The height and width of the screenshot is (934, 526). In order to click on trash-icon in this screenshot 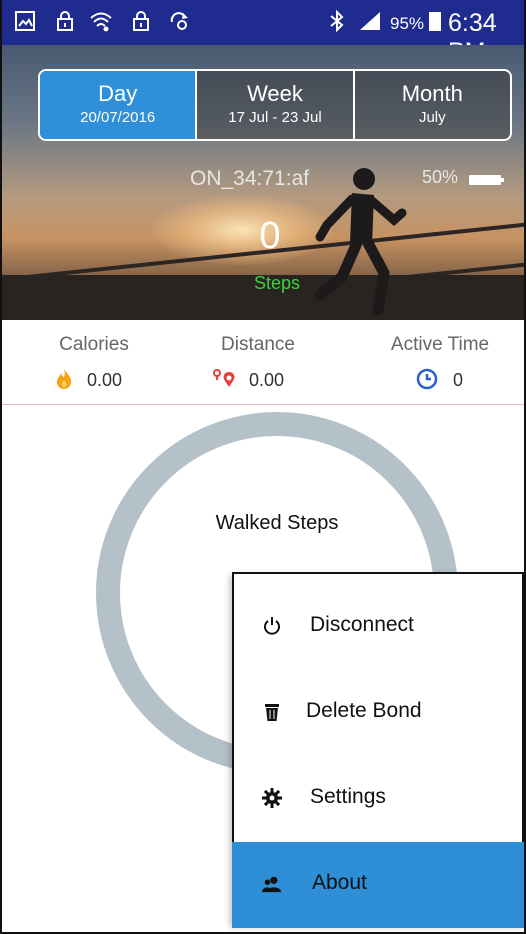, I will do `click(272, 712)`.